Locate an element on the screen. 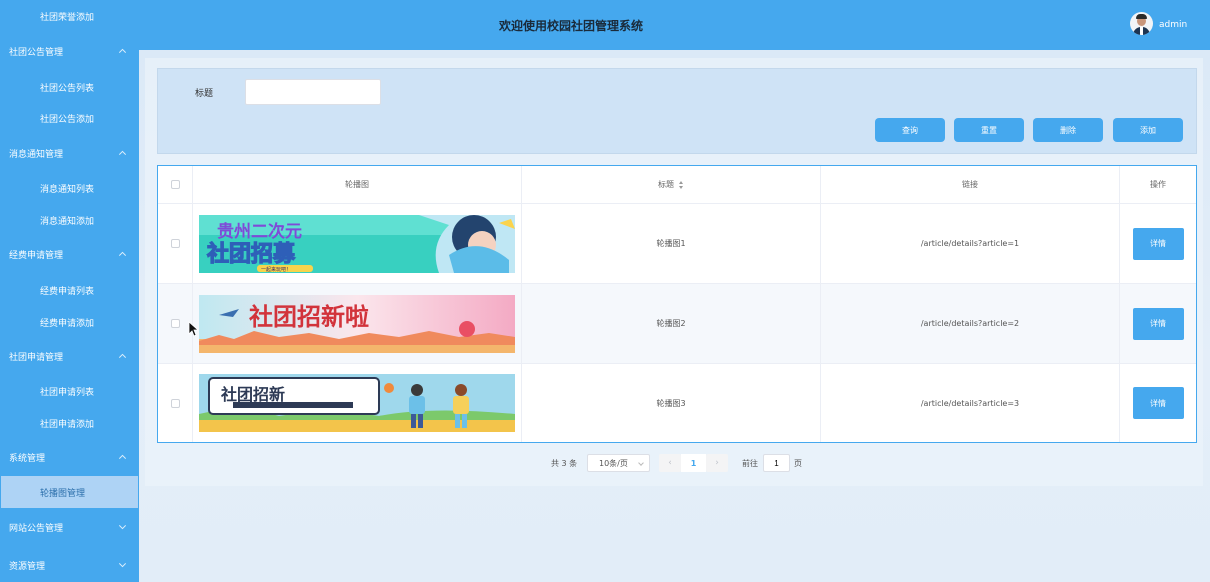 This screenshot has height=582, width=1210. sidebar-group-site-notice: 网站公告管理 is located at coordinates (69, 527).